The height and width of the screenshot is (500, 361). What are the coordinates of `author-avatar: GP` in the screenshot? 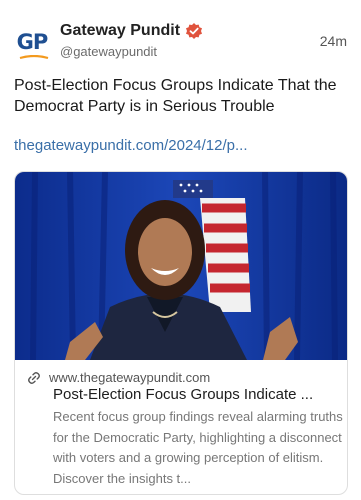 It's located at (32, 42).